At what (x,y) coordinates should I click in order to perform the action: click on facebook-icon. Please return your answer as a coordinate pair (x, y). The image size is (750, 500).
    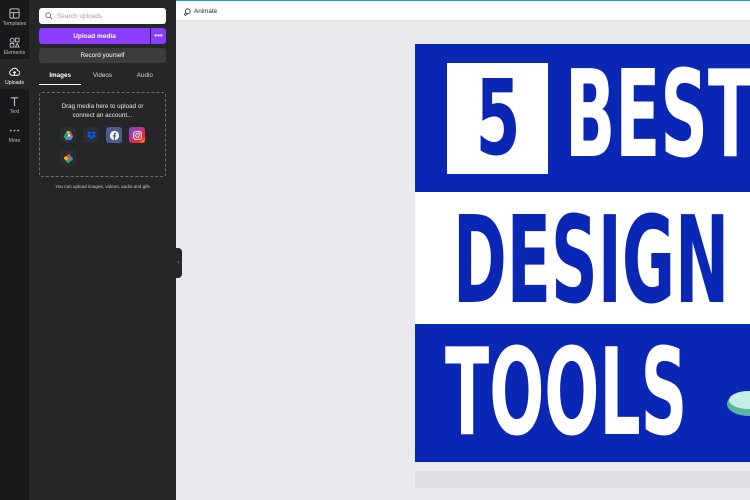
    Looking at the image, I should click on (114, 135).